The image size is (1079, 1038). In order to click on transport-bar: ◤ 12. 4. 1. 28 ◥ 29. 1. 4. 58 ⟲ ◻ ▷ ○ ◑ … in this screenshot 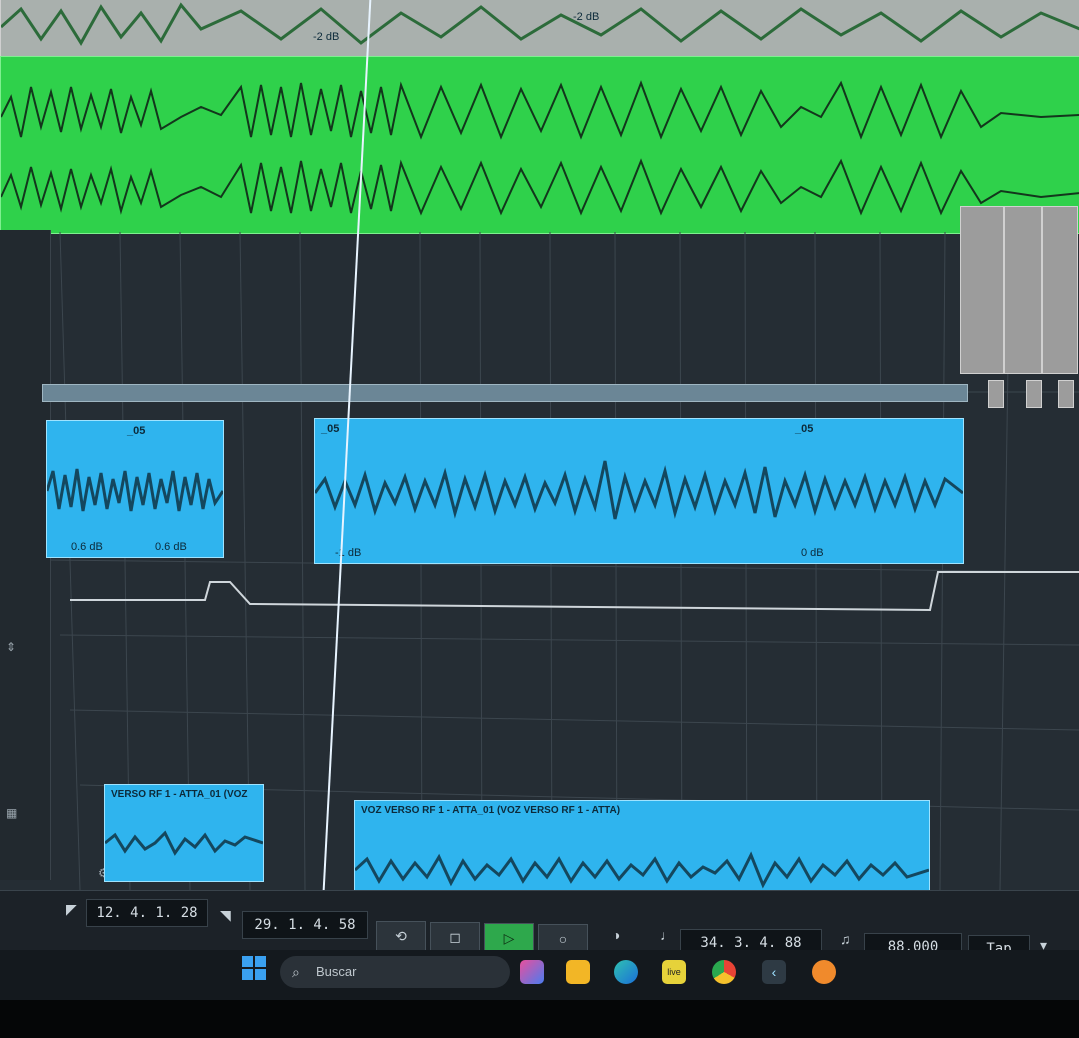, I will do `click(539, 926)`.